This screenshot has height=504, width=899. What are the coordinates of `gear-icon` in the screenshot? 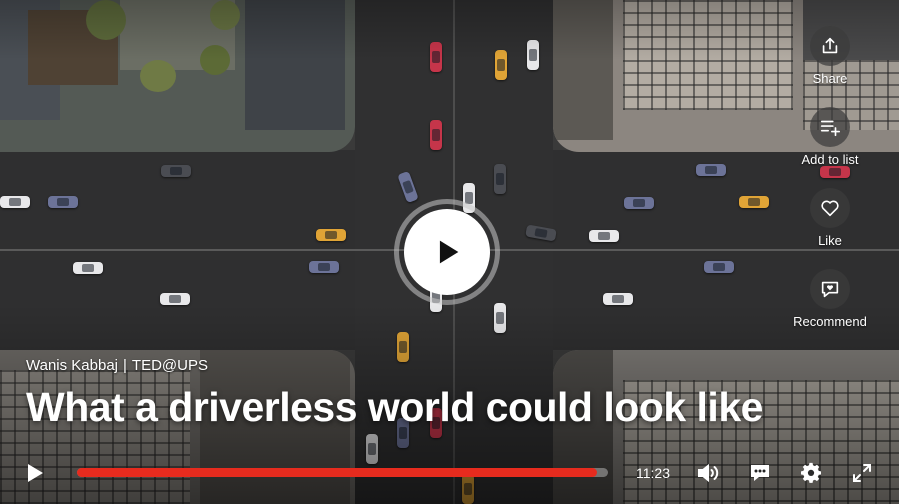 It's located at (811, 473).